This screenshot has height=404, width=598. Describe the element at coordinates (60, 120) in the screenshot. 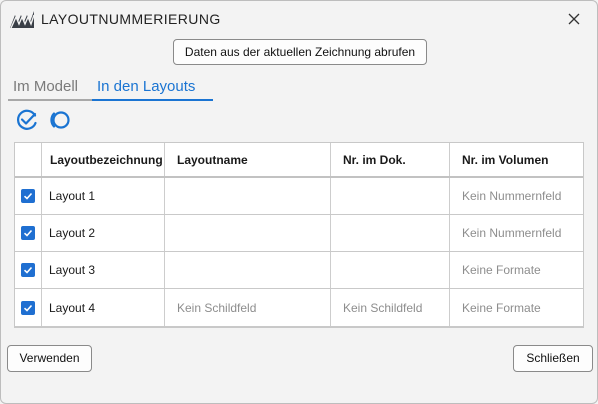

I see `uncheck-all-icon` at that location.